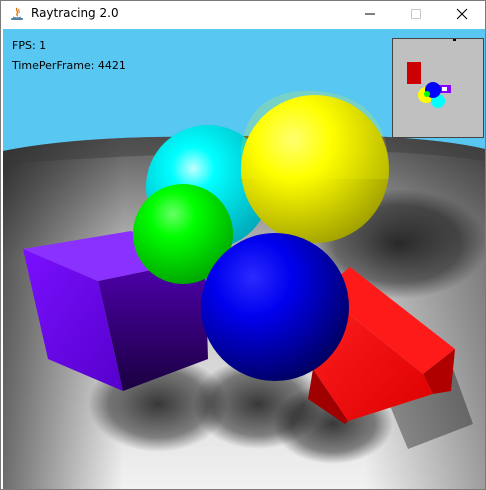 This screenshot has height=490, width=486. Describe the element at coordinates (454, 39) in the screenshot. I see `minimap-camera-marker` at that location.